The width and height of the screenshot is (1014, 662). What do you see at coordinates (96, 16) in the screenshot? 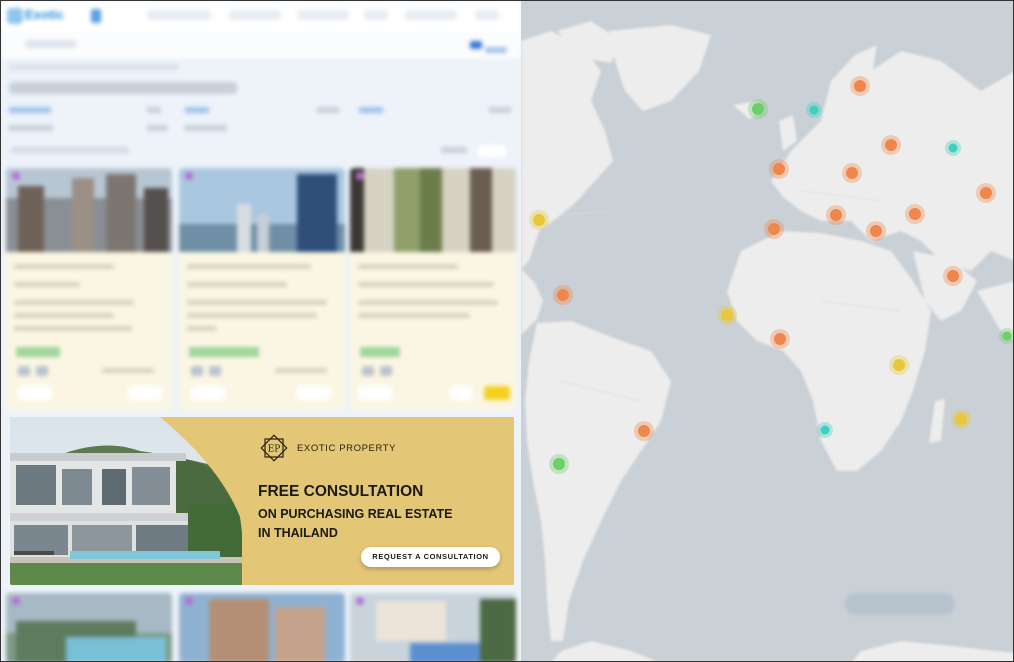
I see `language-flag-icon` at bounding box center [96, 16].